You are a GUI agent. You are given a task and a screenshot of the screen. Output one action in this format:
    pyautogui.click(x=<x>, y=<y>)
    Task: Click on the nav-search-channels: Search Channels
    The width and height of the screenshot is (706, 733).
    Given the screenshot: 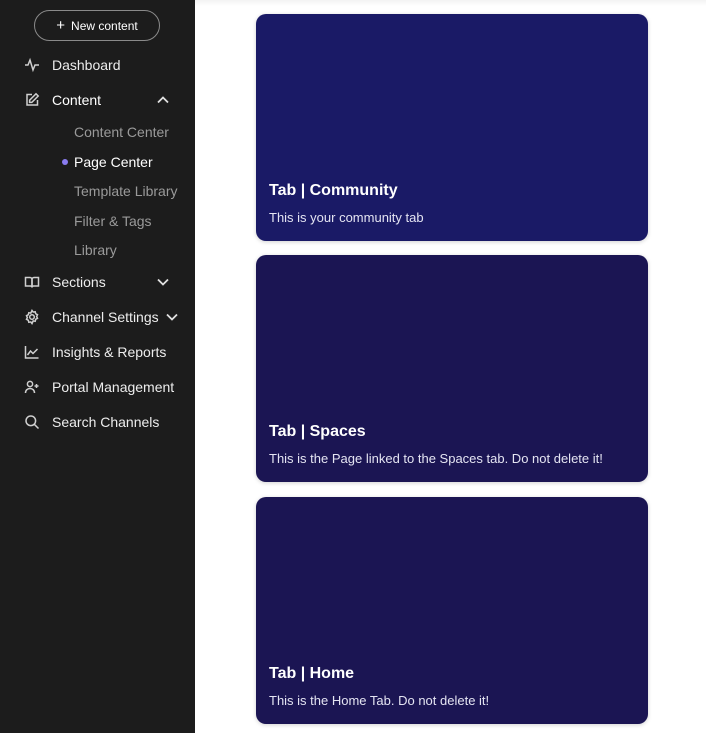 What is the action you would take?
    pyautogui.click(x=104, y=422)
    